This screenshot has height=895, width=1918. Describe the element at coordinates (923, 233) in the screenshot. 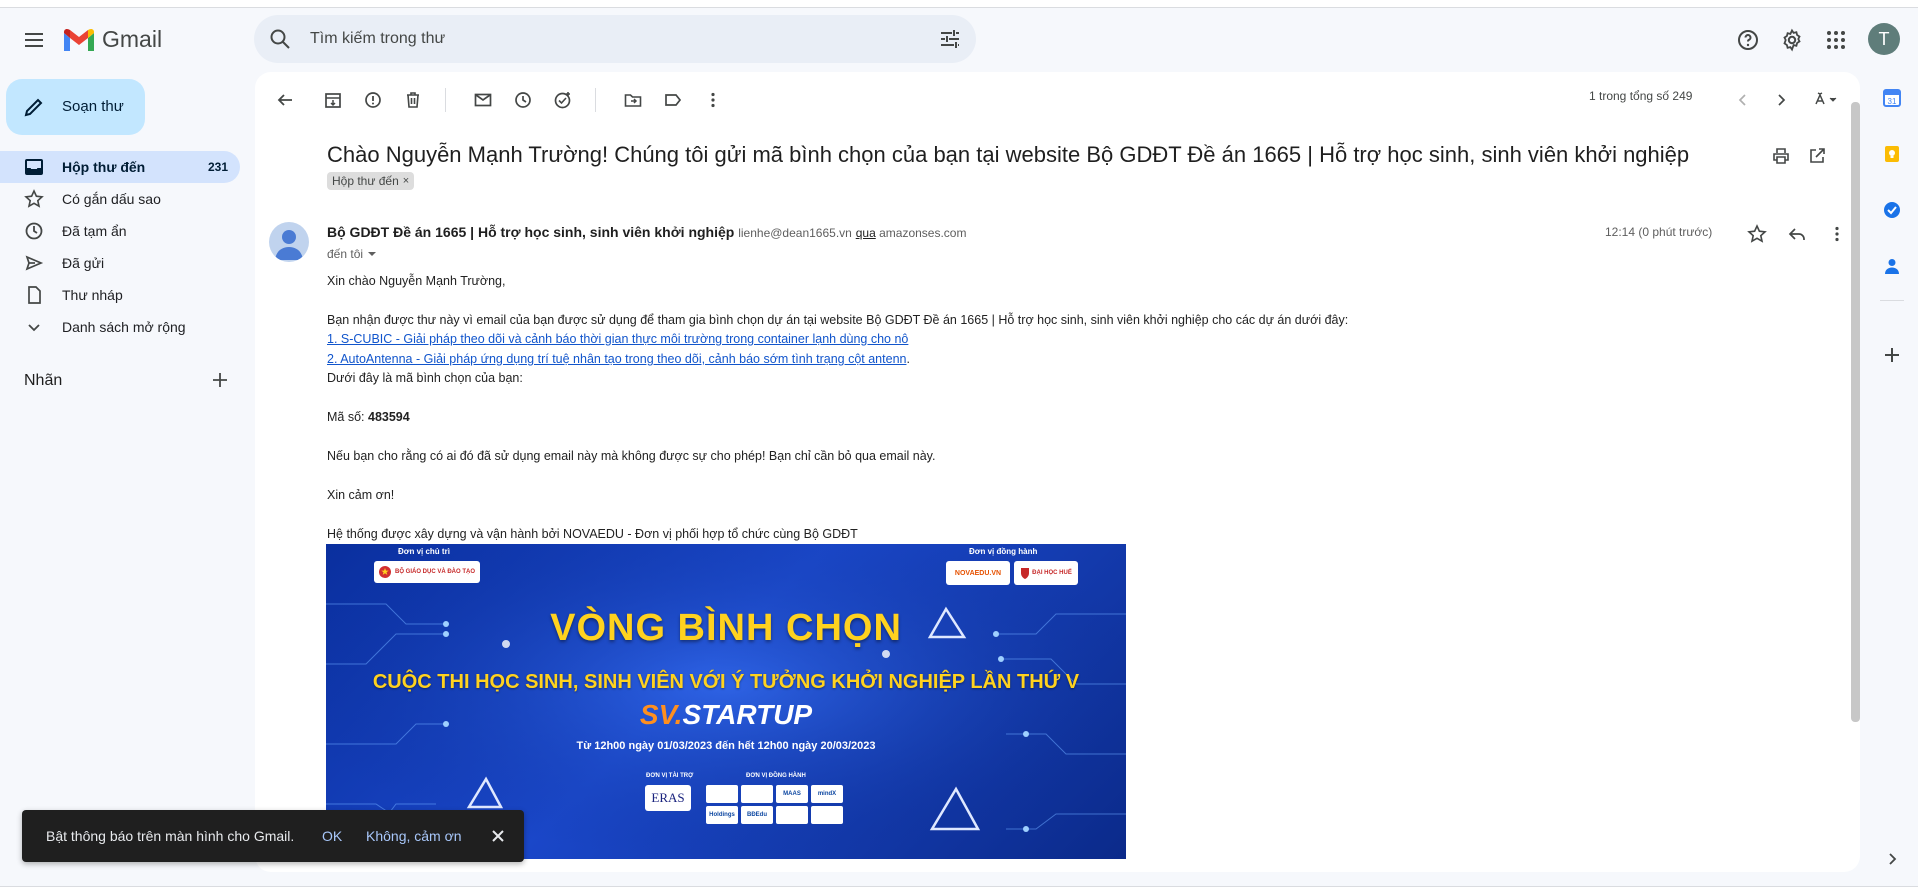

I see `via-domain: amazonses.com` at that location.